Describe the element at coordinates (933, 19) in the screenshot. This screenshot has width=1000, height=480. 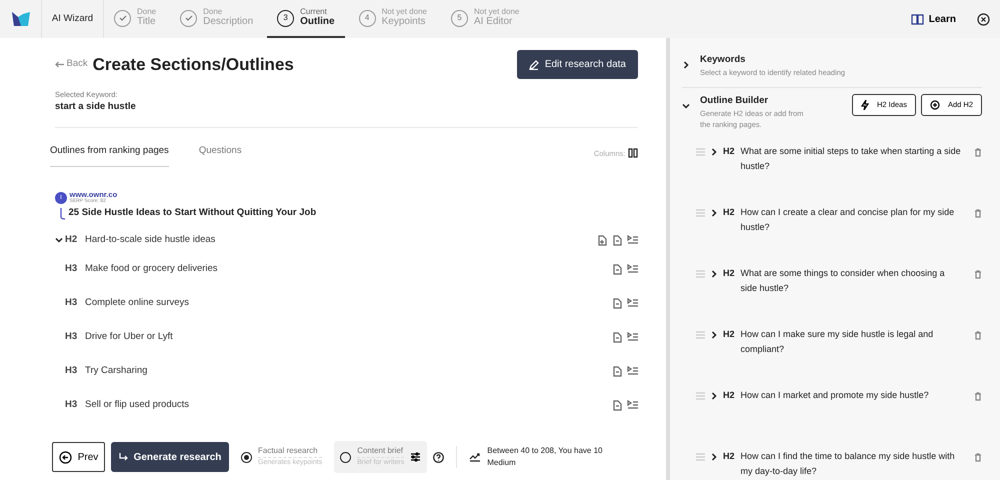
I see `learn-button: Learn` at that location.